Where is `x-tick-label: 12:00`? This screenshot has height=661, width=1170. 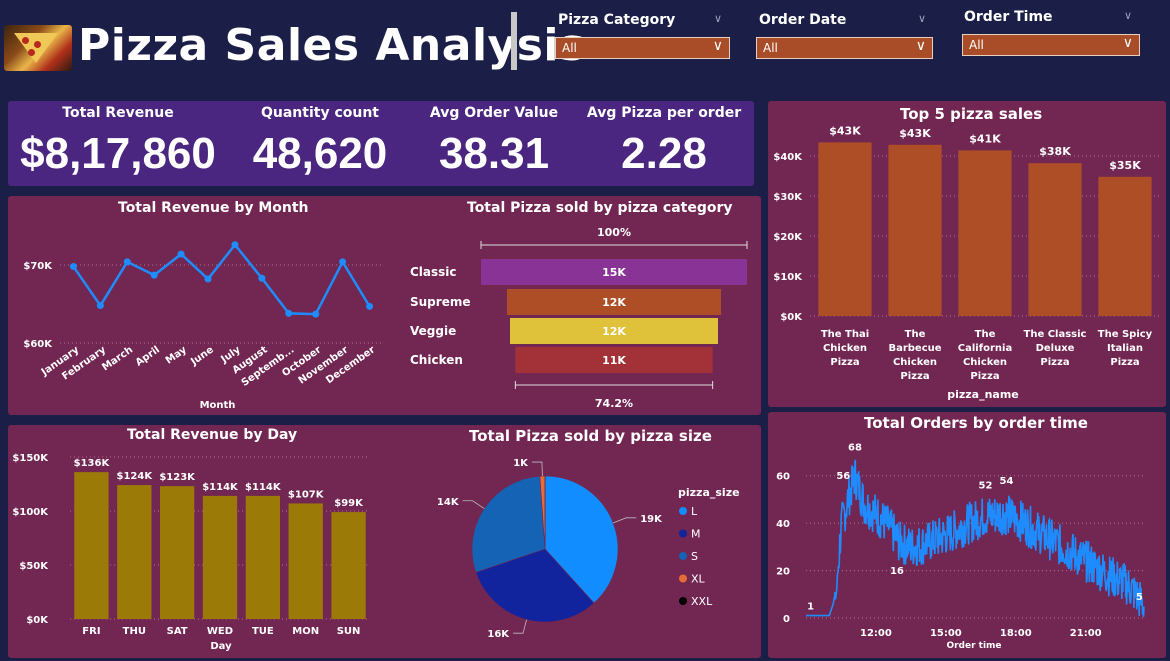
x-tick-label: 12:00 is located at coordinates (876, 633).